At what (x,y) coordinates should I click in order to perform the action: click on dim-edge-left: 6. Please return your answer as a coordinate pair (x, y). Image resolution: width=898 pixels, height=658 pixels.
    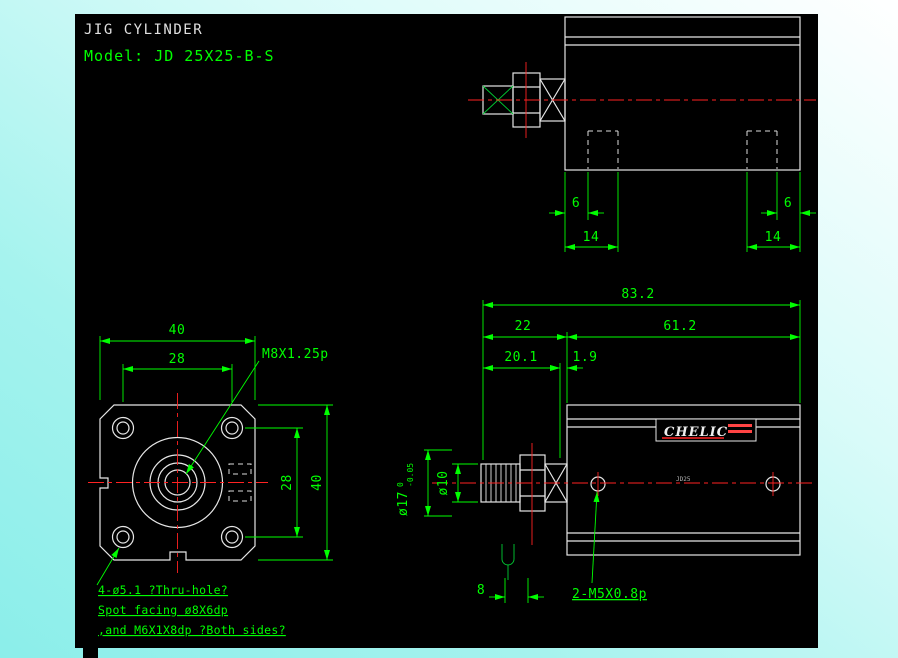
    Looking at the image, I should click on (576, 203).